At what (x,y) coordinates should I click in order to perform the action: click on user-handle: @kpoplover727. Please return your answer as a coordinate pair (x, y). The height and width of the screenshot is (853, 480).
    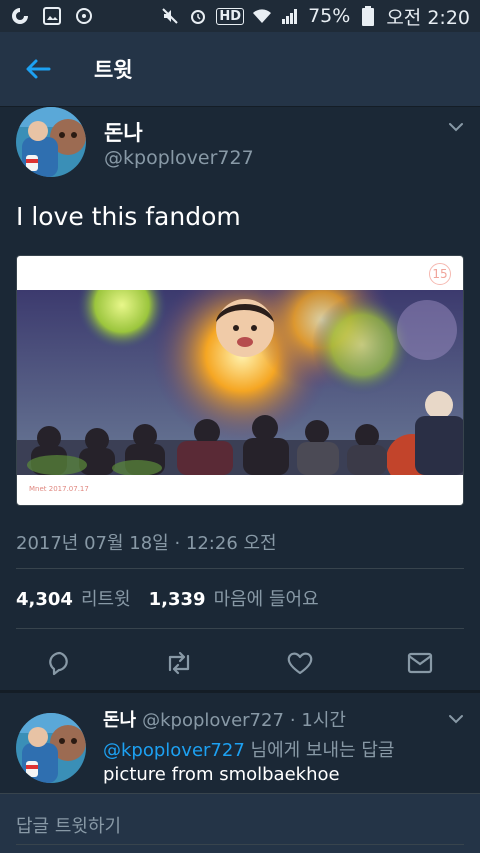
    Looking at the image, I should click on (179, 158).